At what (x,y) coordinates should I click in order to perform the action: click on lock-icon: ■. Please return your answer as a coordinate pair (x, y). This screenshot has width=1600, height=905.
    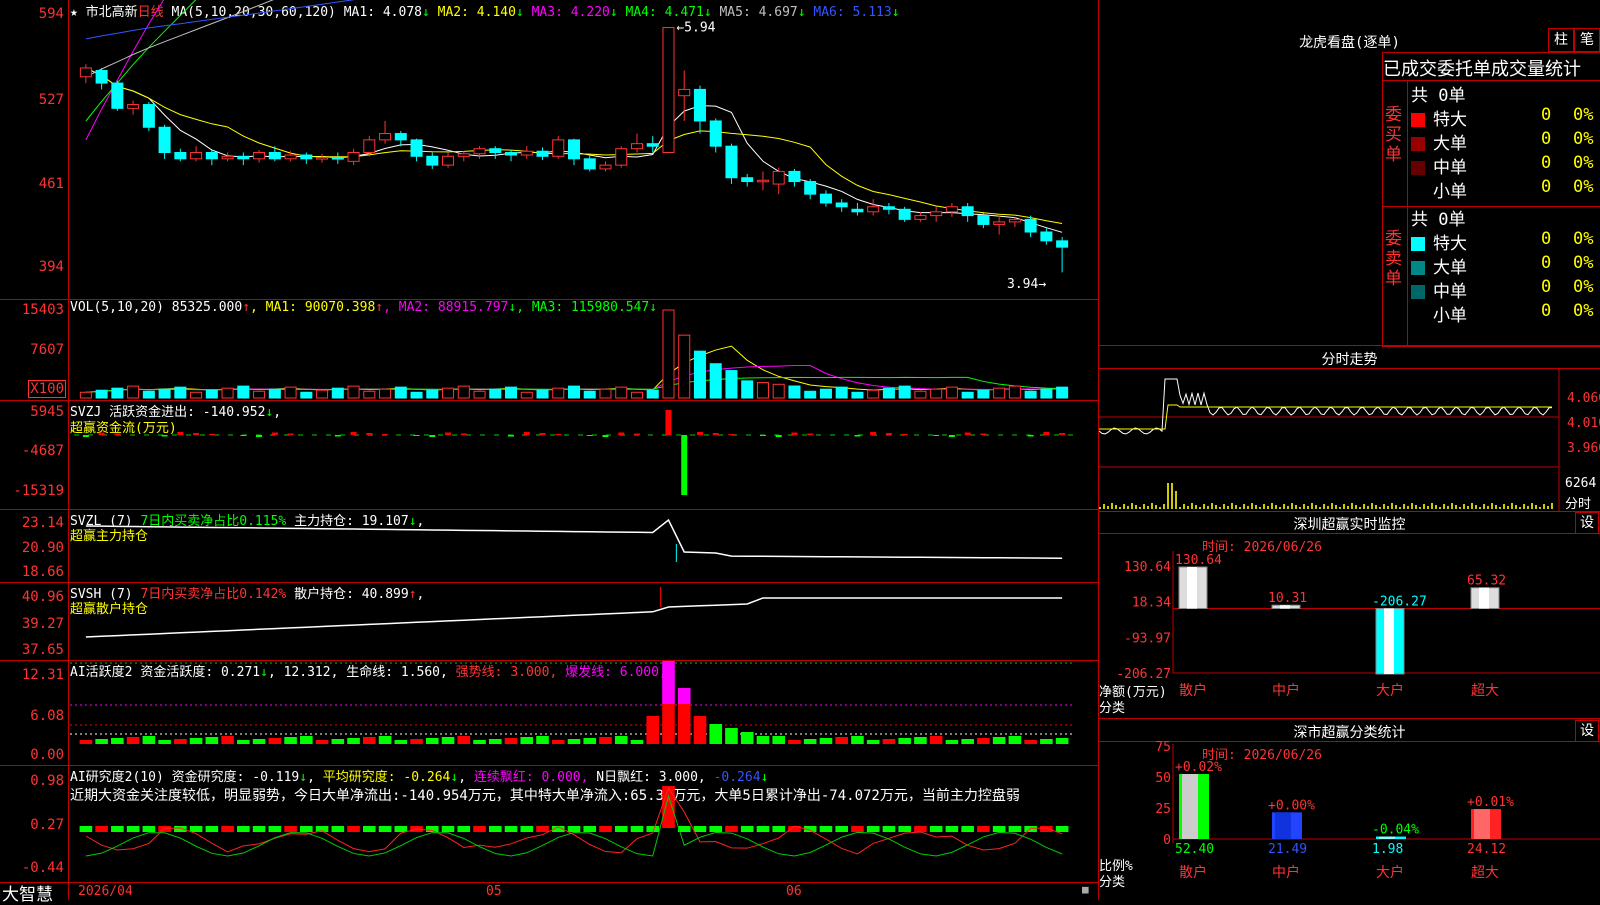
    Looking at the image, I should click on (1085, 889).